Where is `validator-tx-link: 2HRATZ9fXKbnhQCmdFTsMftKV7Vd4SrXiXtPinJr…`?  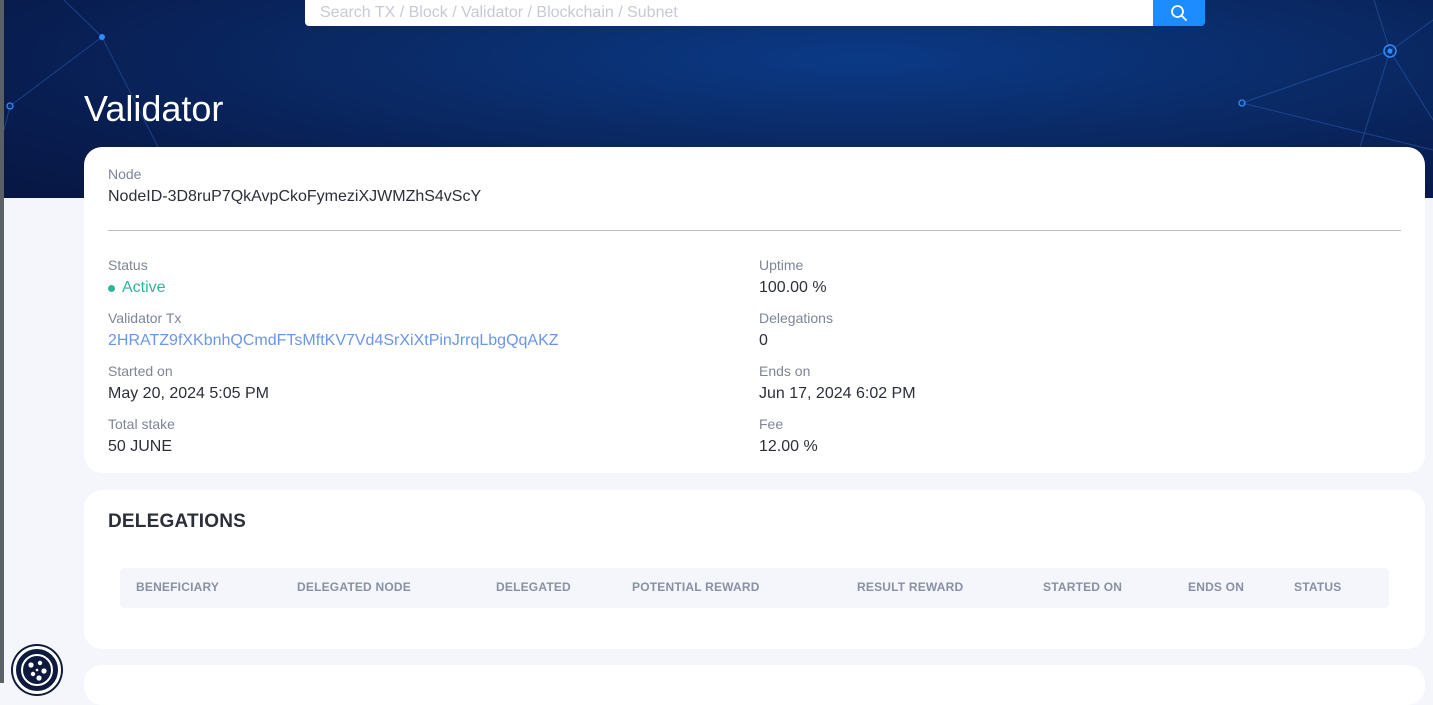 validator-tx-link: 2HRATZ9fXKbnhQCmdFTsMftKV7Vd4SrXiXtPinJr… is located at coordinates (333, 341).